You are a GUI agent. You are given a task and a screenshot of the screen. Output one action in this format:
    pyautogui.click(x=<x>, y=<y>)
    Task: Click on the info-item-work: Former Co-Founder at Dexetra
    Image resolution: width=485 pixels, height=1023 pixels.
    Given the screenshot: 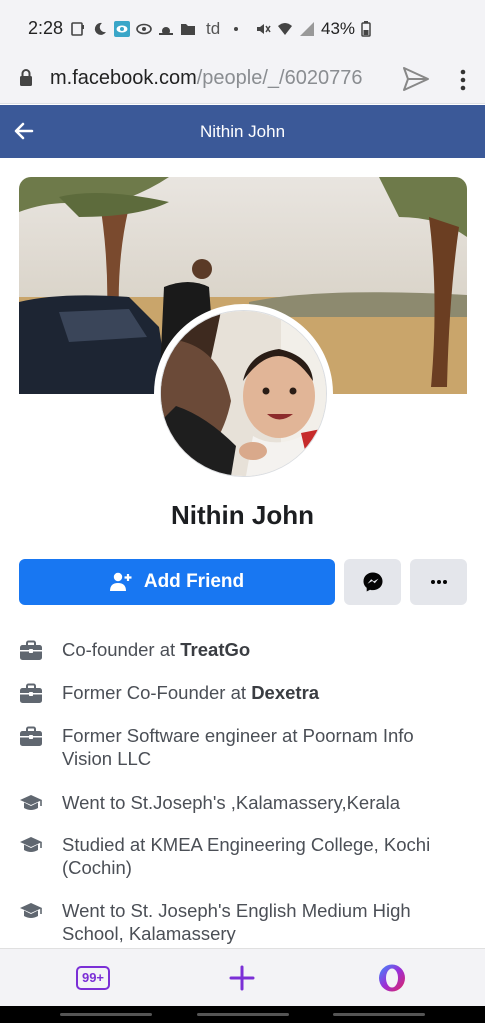 What is the action you would take?
    pyautogui.click(x=243, y=692)
    